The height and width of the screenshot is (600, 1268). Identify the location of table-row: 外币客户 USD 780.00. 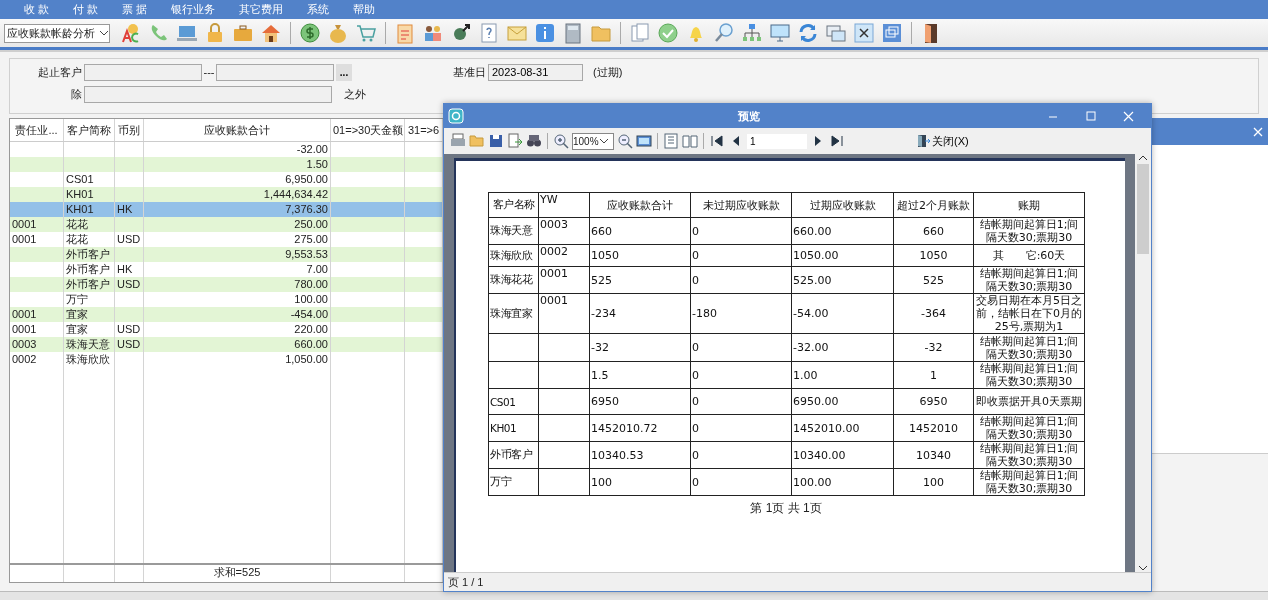
(226, 284).